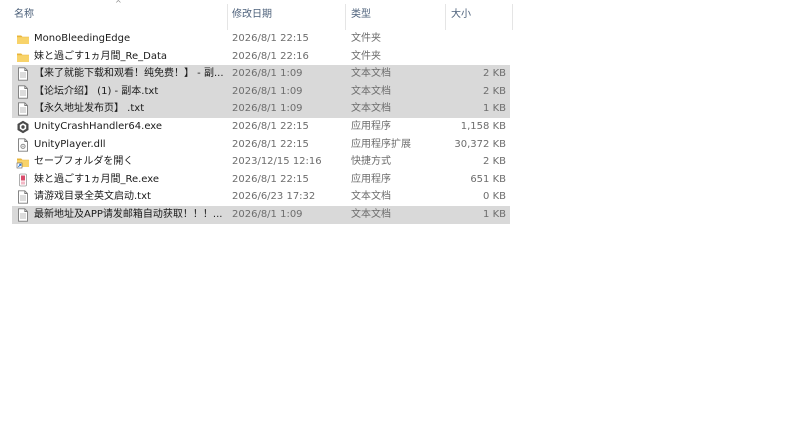  I want to click on file-modified-date: 2026/6/23 17:32, so click(274, 197).